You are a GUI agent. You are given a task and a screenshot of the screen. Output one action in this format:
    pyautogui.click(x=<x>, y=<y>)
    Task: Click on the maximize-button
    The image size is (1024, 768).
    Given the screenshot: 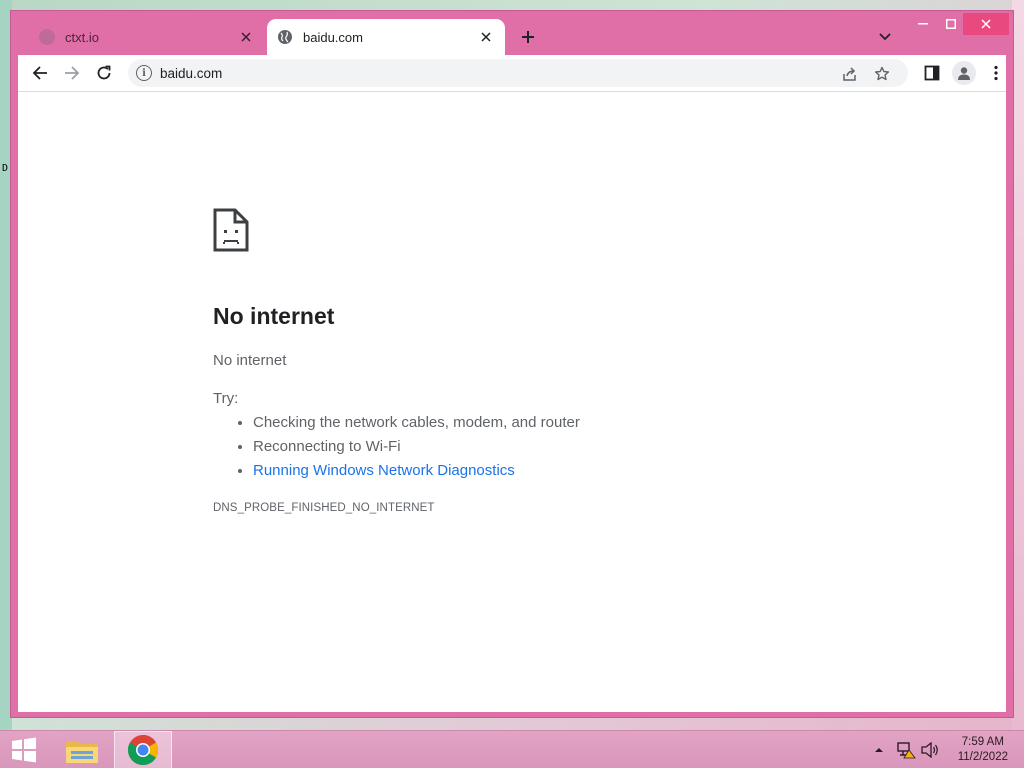 What is the action you would take?
    pyautogui.click(x=951, y=24)
    